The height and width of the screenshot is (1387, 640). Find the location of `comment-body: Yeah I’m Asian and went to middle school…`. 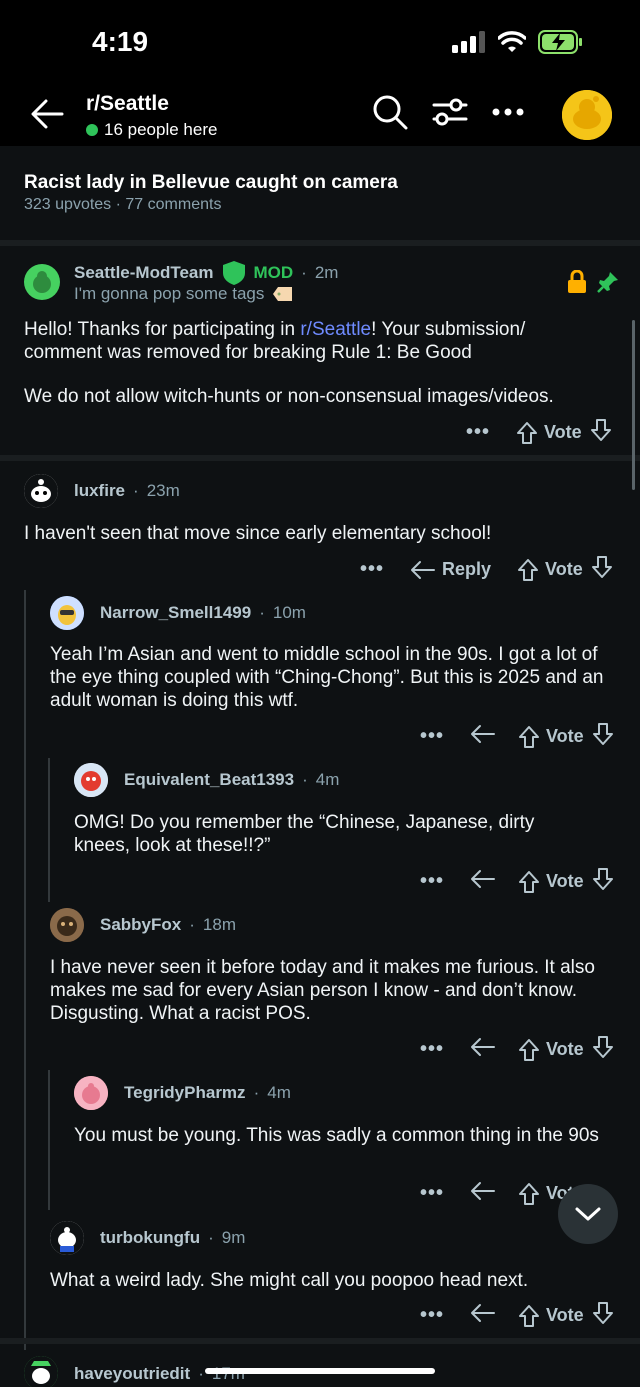

comment-body: Yeah I’m Asian and went to middle school… is located at coordinates (327, 677).